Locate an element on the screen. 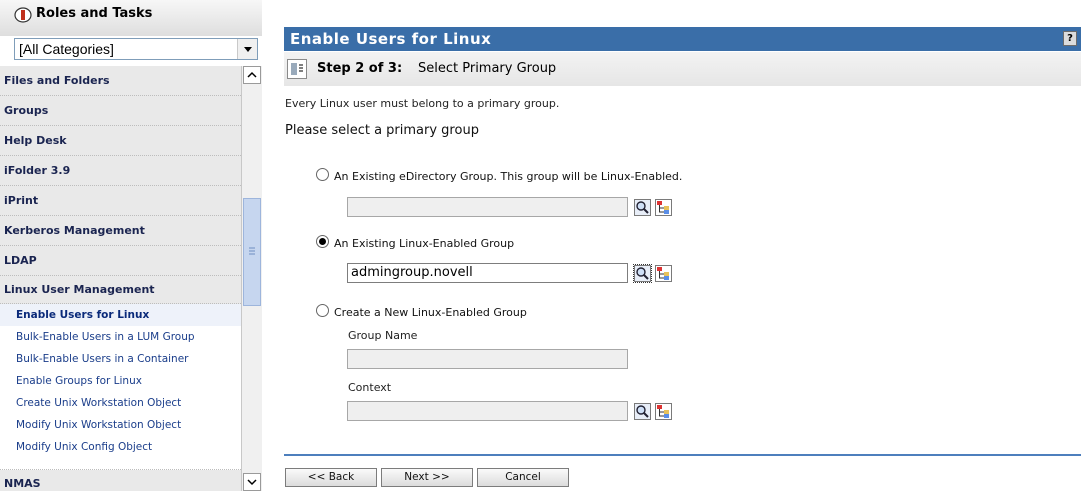  option-create-new-group-label: Create a New Linux-Enabled Group is located at coordinates (430, 312).